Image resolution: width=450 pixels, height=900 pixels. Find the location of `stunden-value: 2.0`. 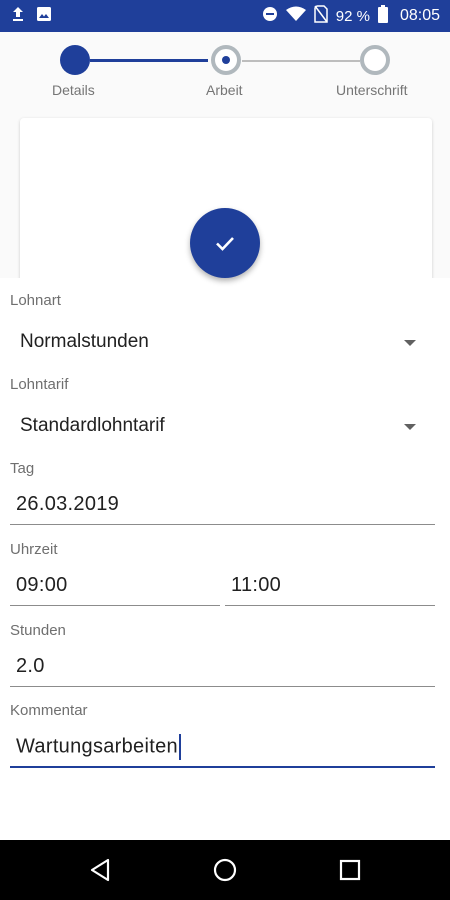

stunden-value: 2.0 is located at coordinates (30, 666).